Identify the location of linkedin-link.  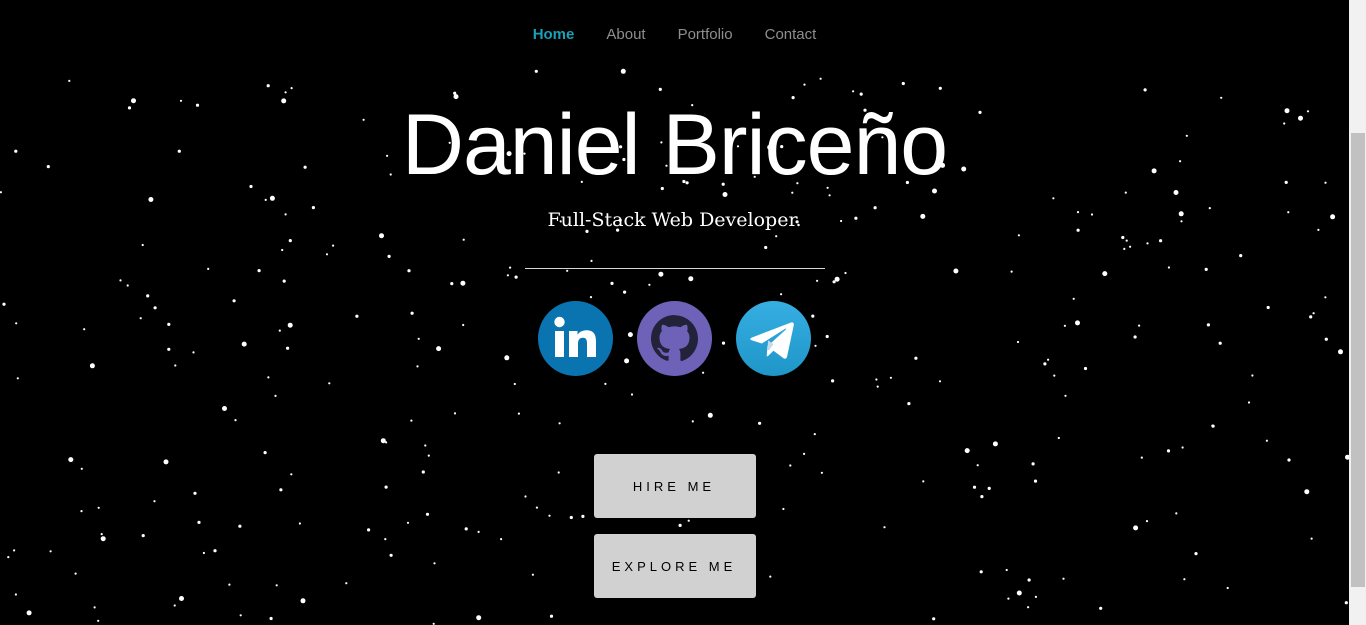
(575, 338).